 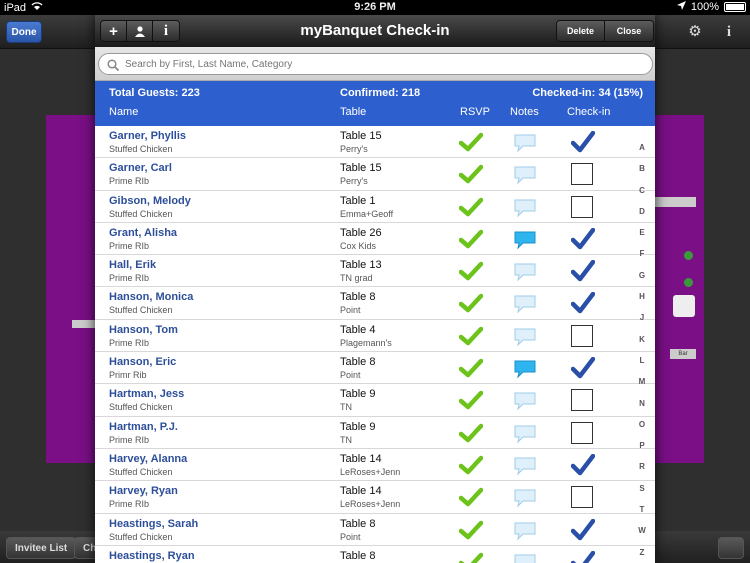 I want to click on guest-name: Harvey, Ryan, so click(x=143, y=491).